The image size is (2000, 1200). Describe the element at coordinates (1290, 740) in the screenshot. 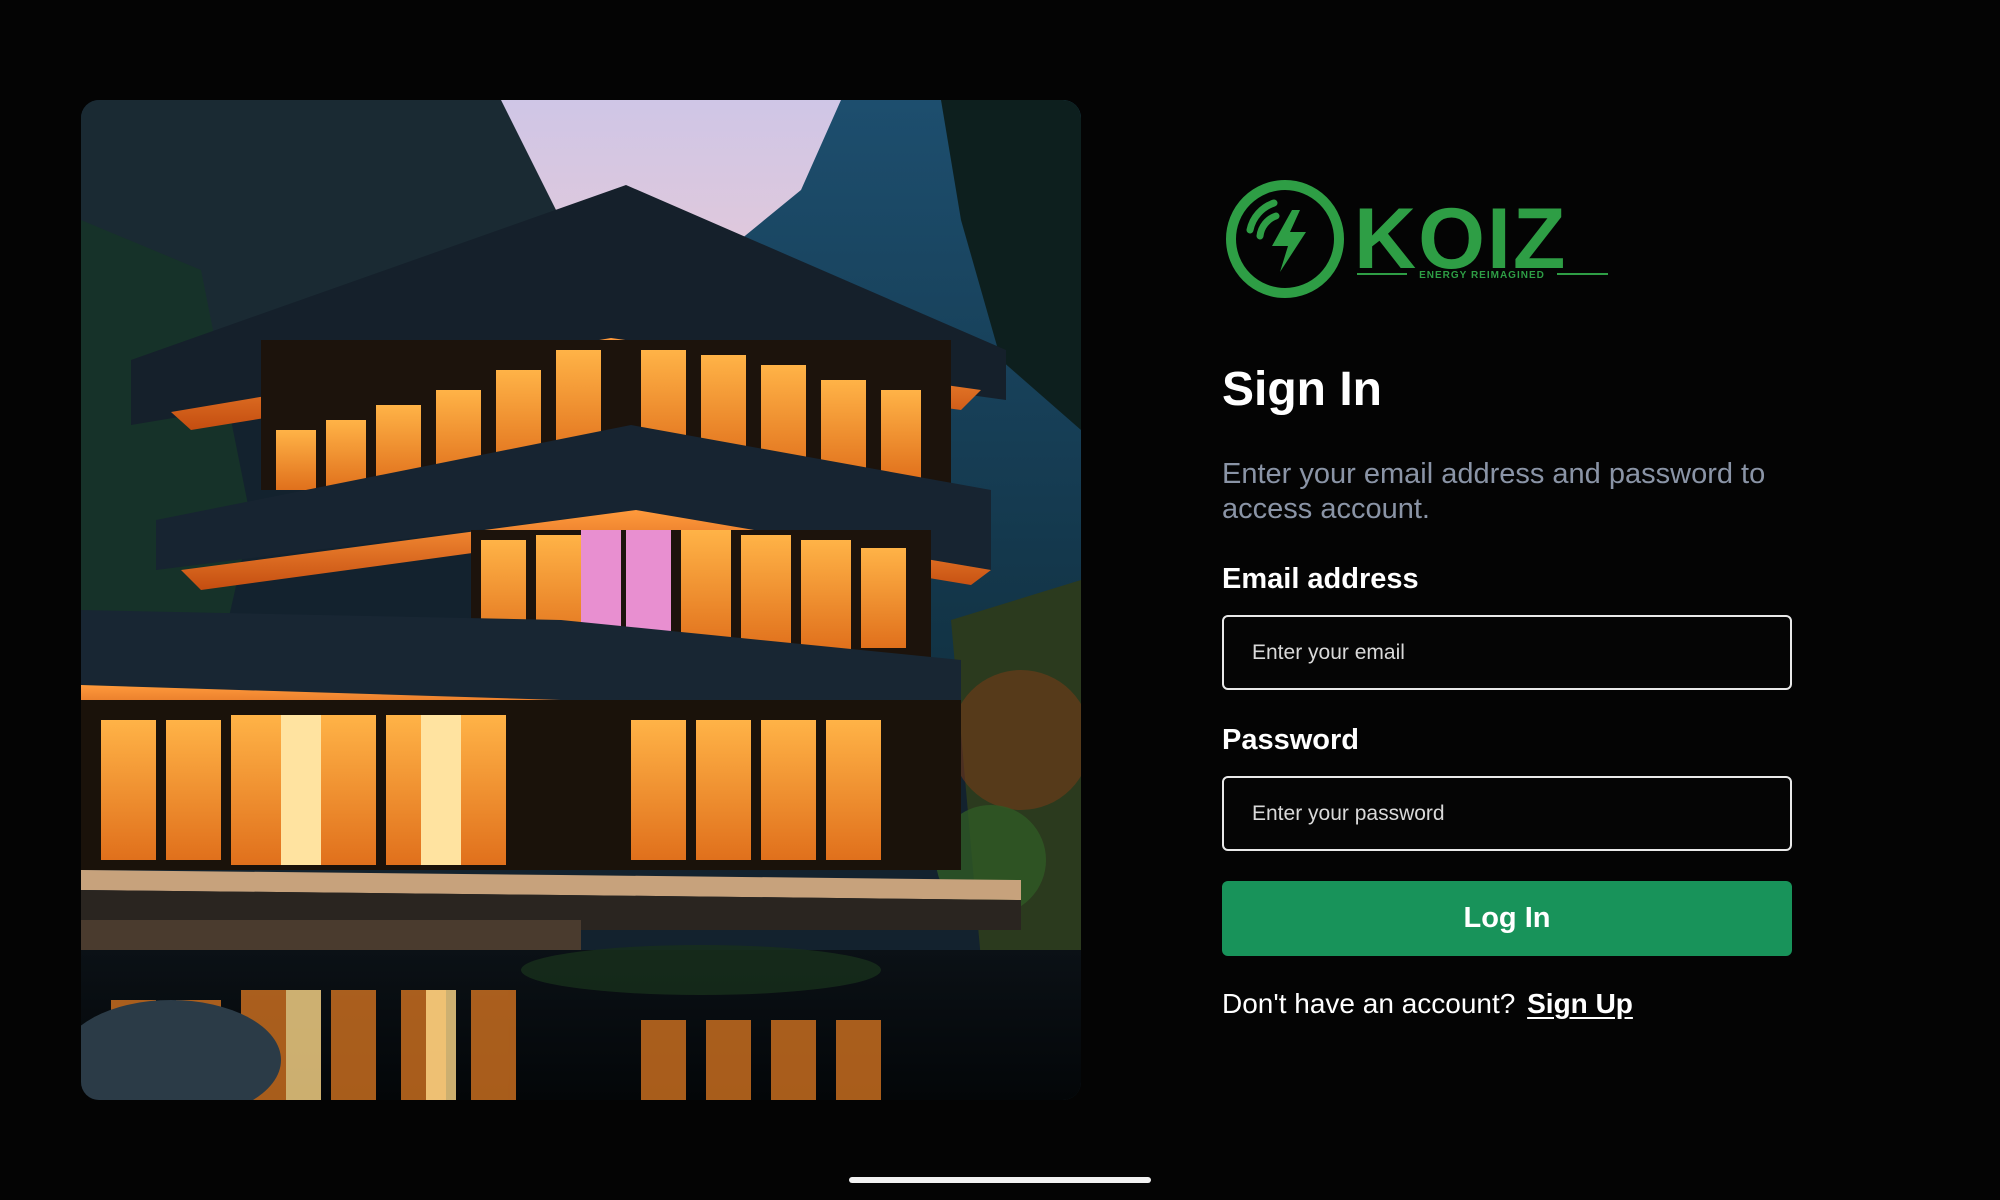

I see `password-label: Password` at that location.